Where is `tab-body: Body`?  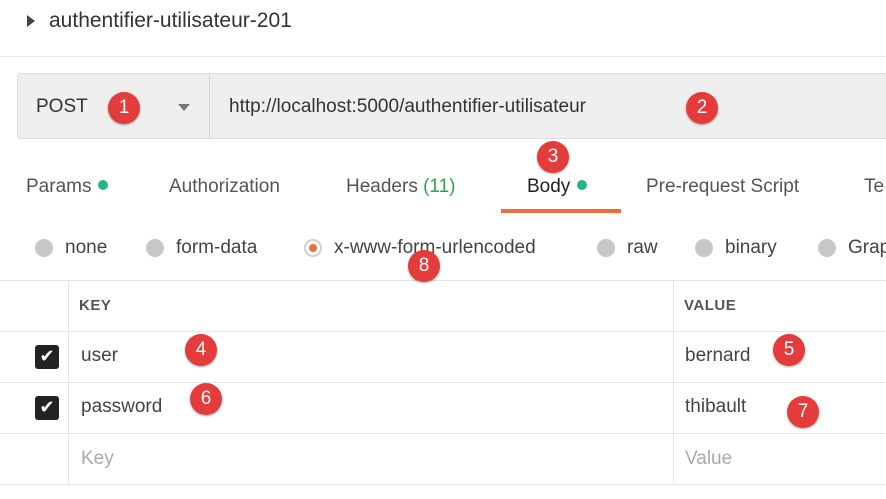 tab-body: Body is located at coordinates (557, 187).